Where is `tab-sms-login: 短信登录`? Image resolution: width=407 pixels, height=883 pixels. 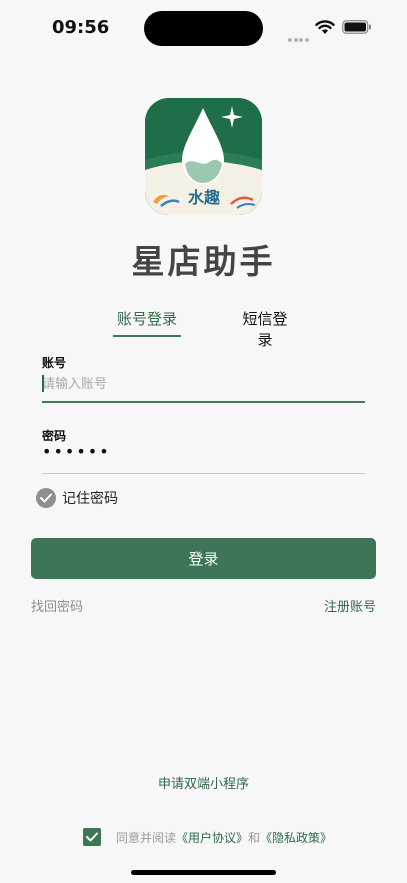 tab-sms-login: 短信登录 is located at coordinates (265, 329).